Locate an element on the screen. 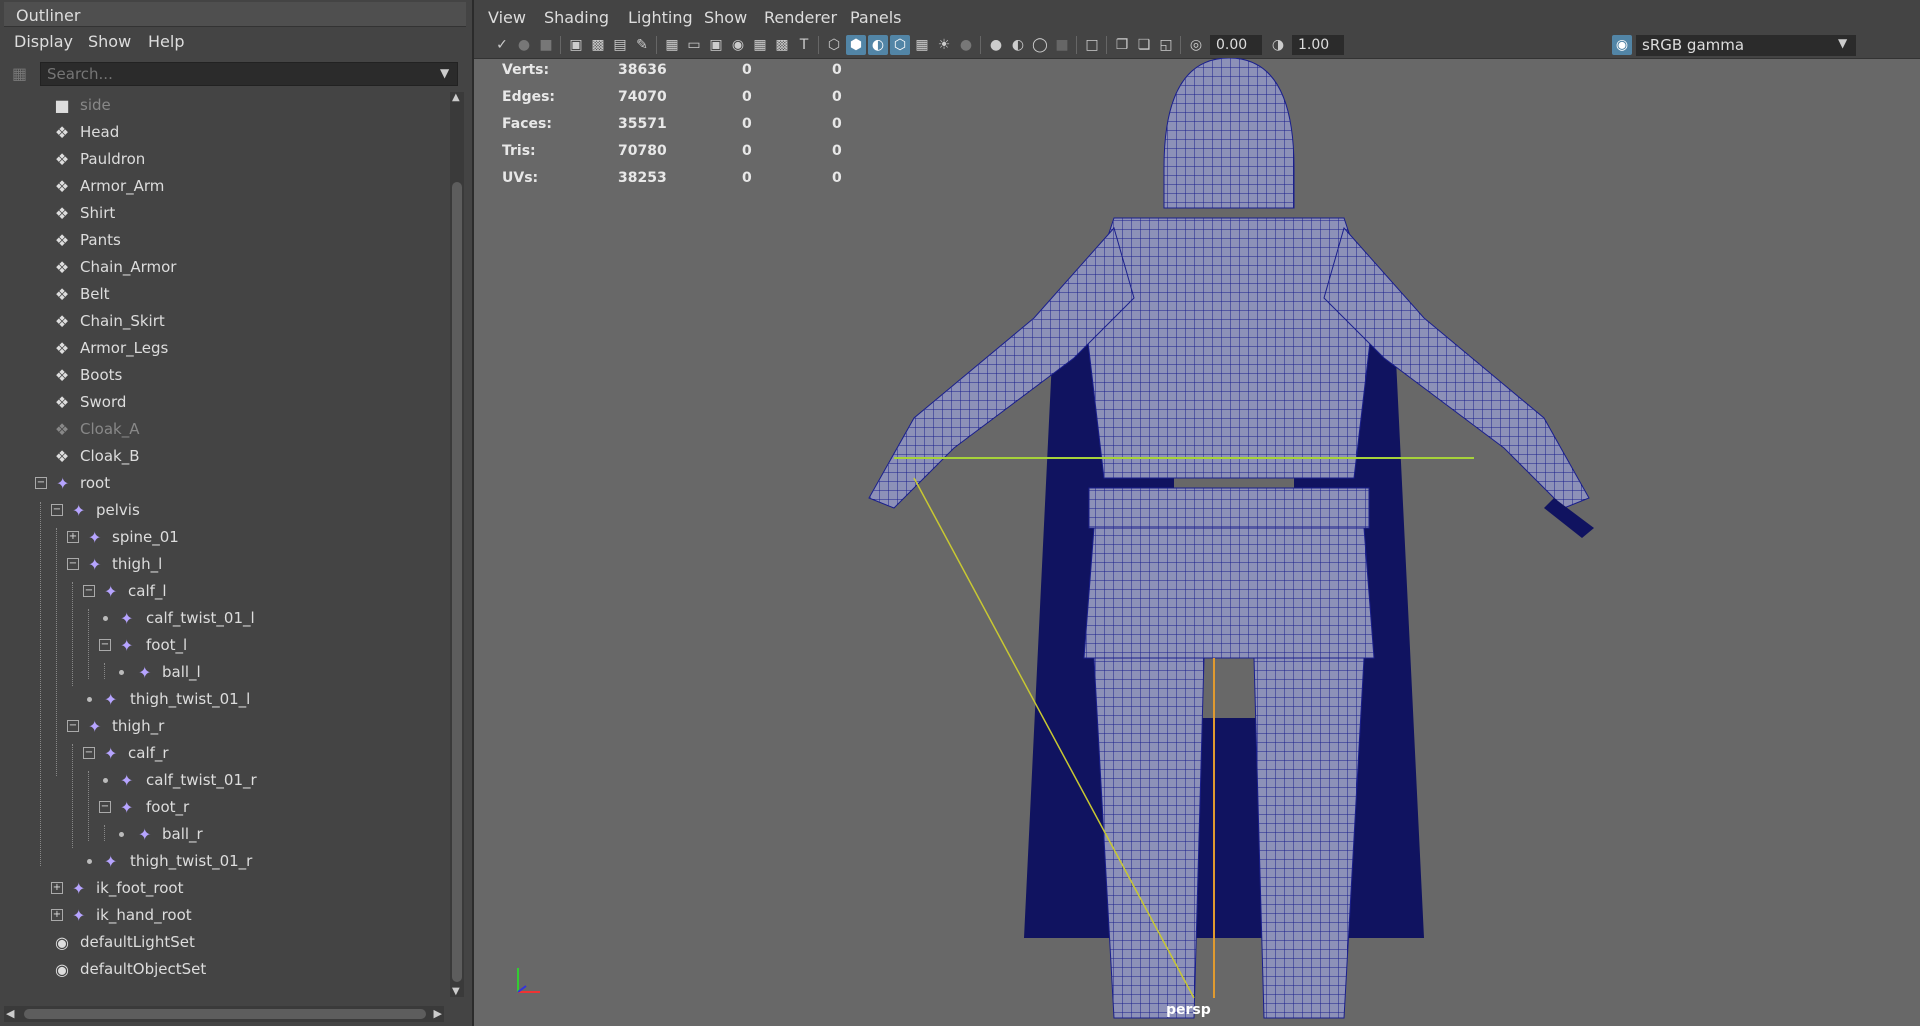  menu-panels: Panels is located at coordinates (876, 17).